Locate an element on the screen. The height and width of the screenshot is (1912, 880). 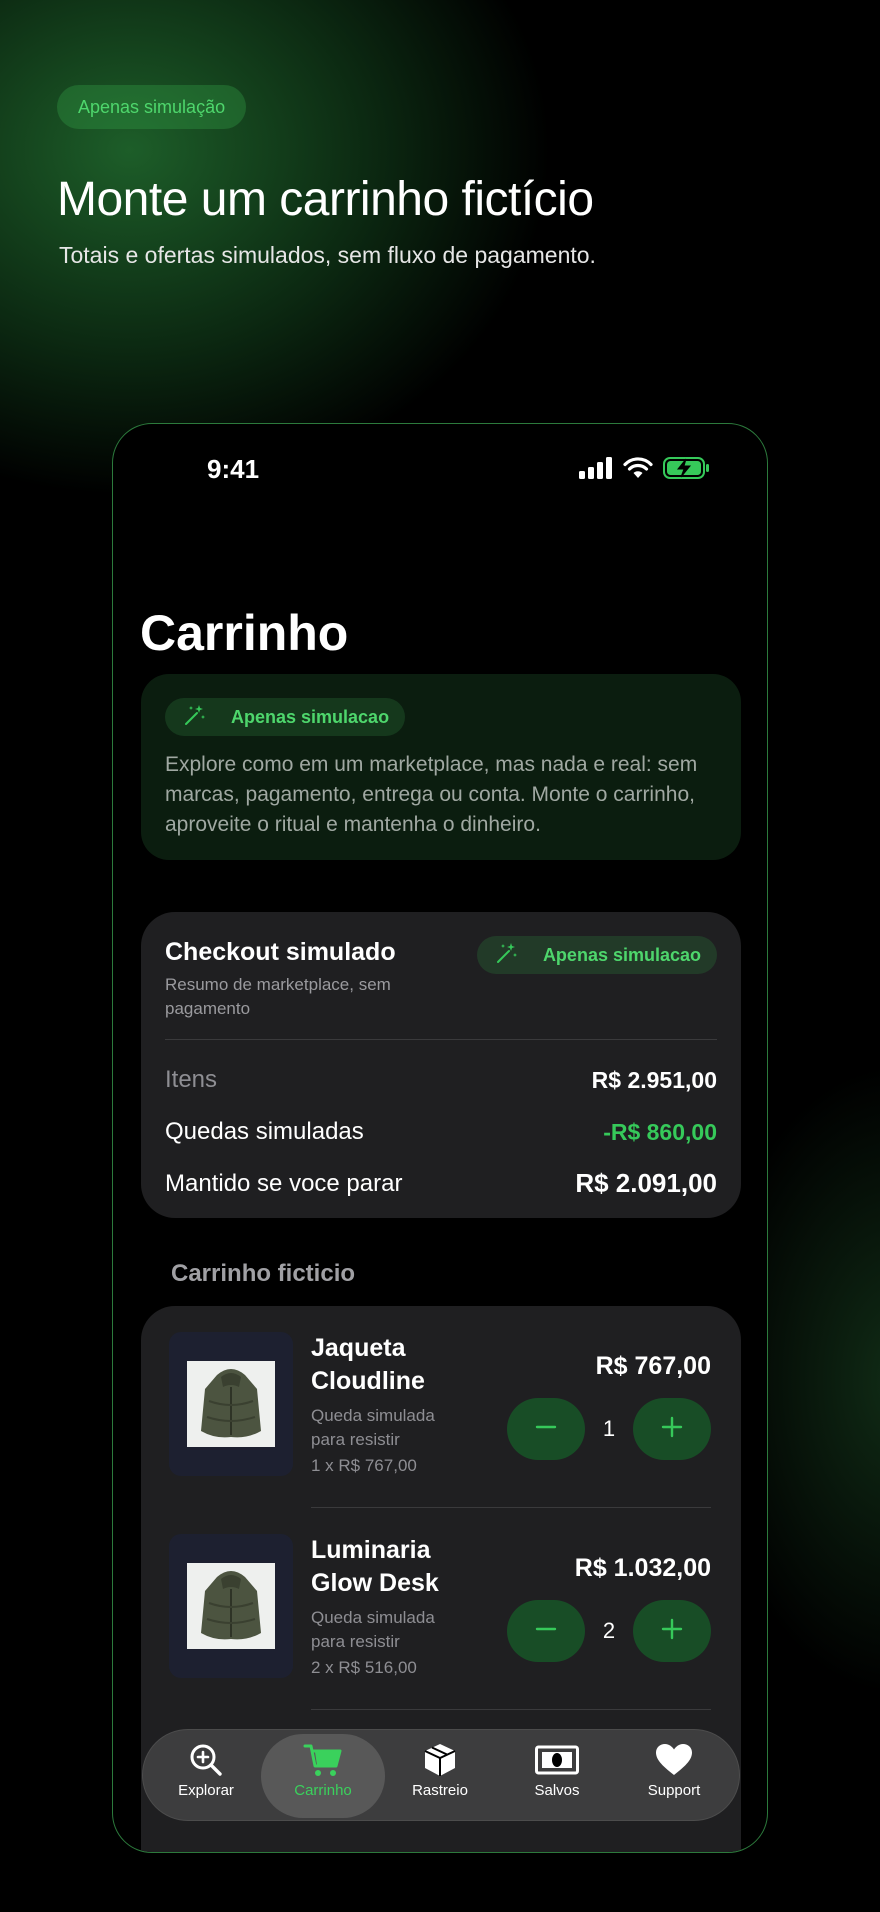
tab-rastreio: Rastreio is located at coordinates (440, 1776).